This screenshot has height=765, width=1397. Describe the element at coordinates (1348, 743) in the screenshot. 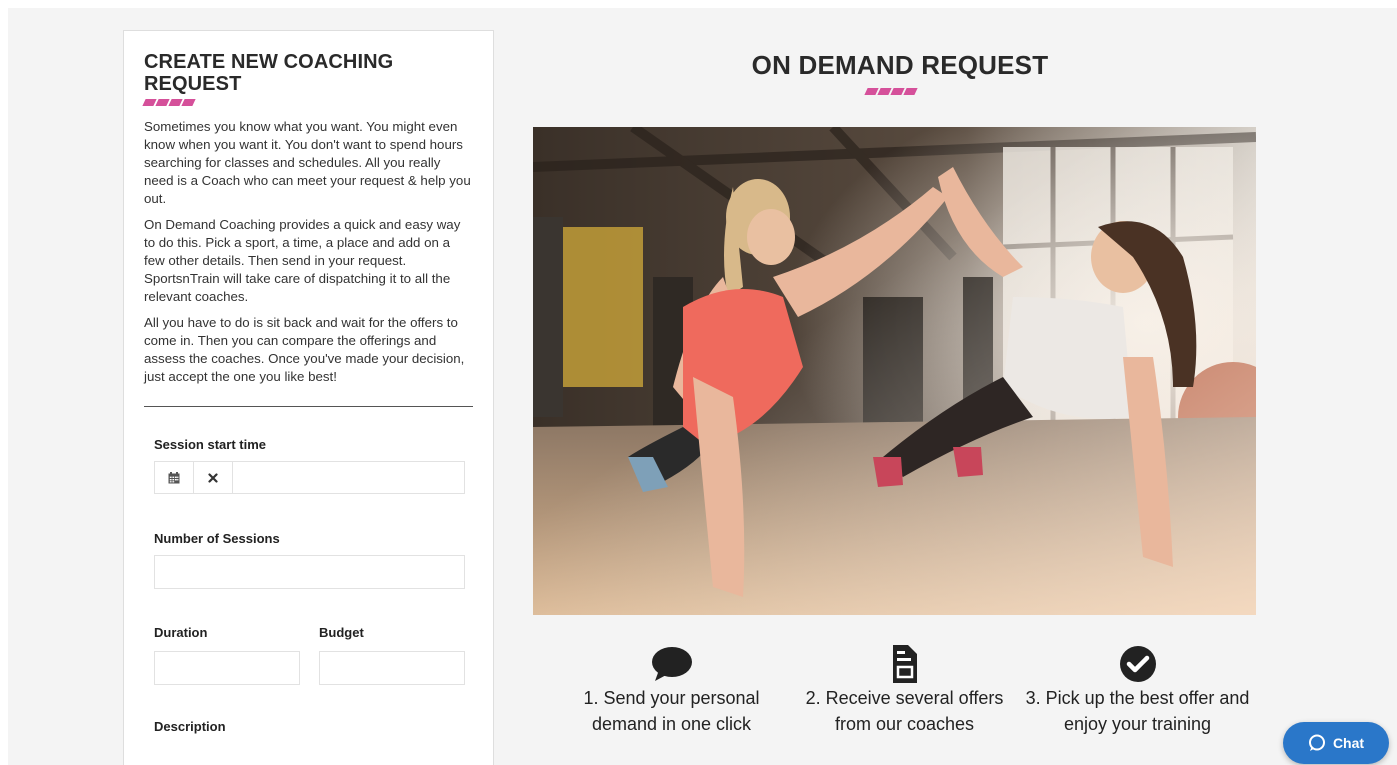

I see `chat-label: Chat` at that location.